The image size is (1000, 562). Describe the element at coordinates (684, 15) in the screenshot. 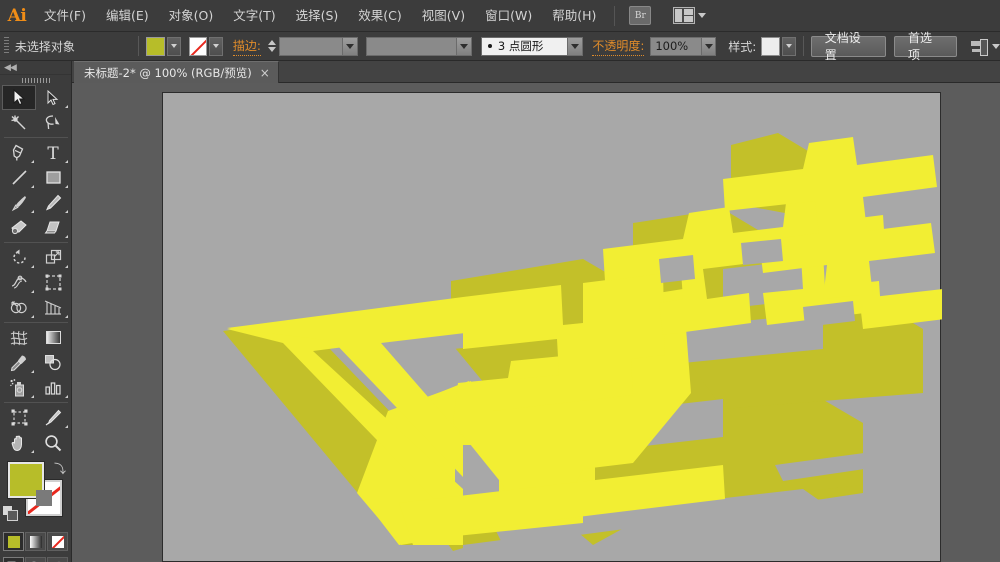

I see `workspace-switcher-icon` at that location.